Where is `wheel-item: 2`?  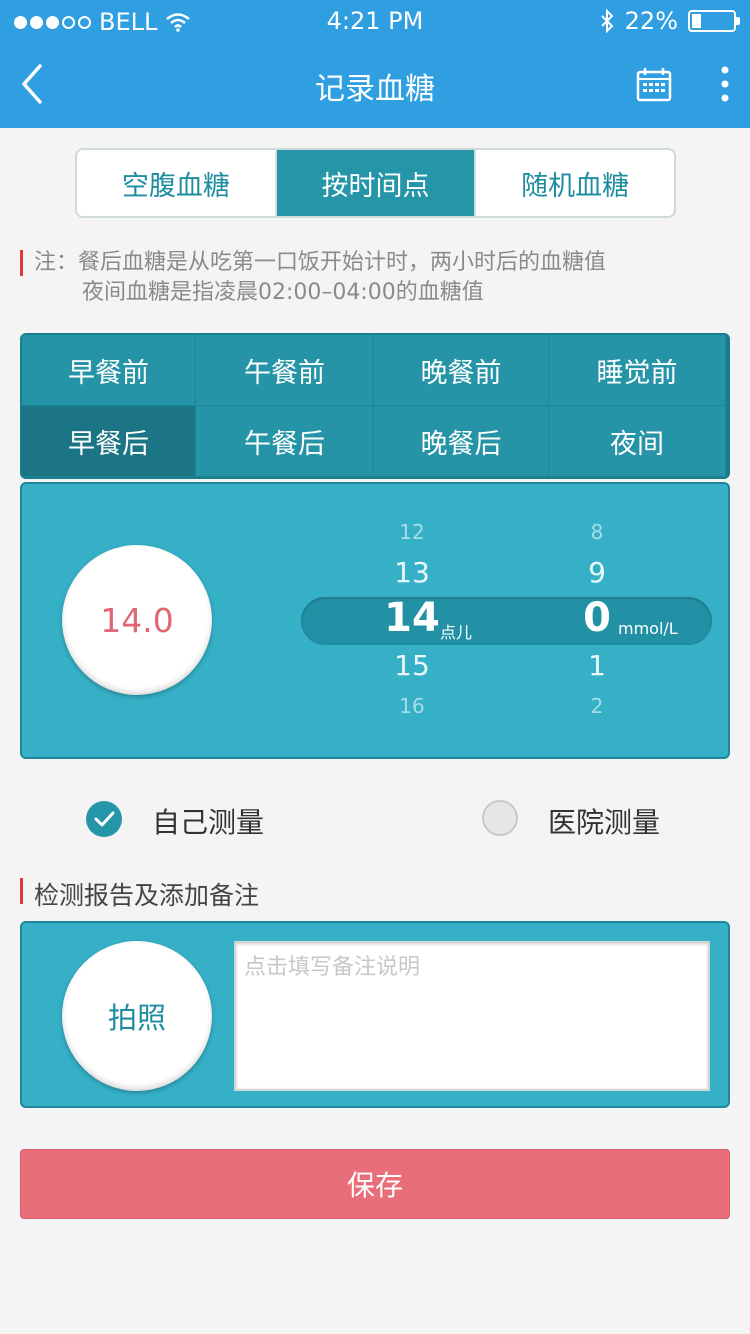
wheel-item: 2 is located at coordinates (597, 706).